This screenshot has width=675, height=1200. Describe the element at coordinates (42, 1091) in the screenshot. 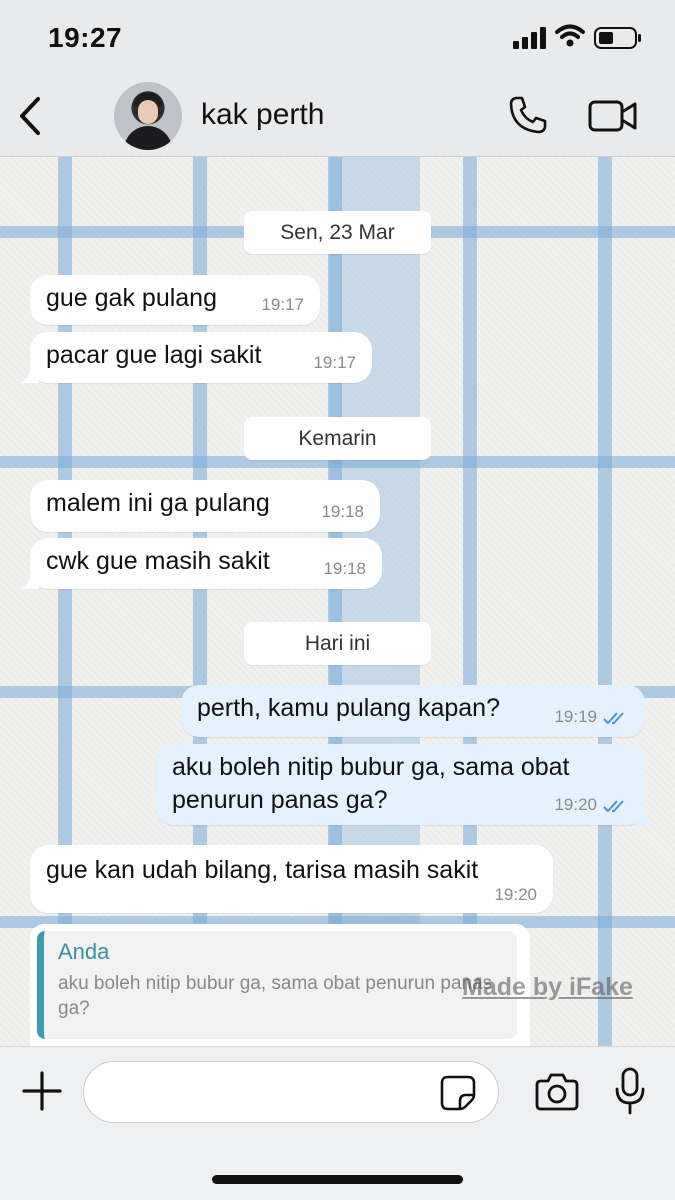

I see `plus-icon` at that location.